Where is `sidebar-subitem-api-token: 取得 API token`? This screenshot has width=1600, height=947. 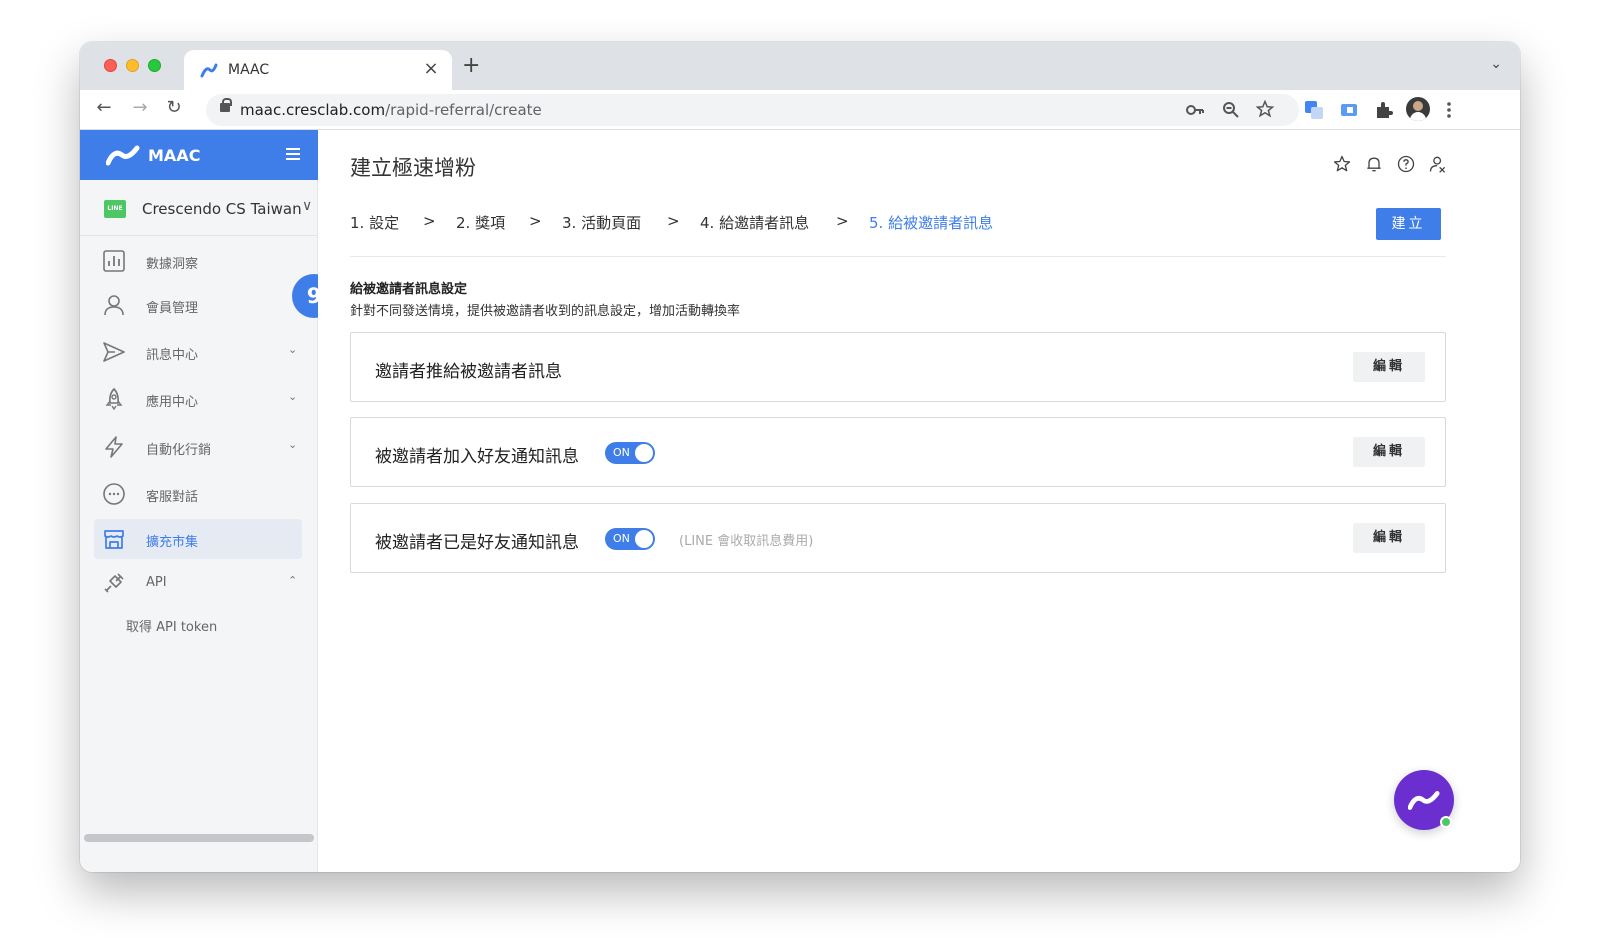 sidebar-subitem-api-token: 取得 API token is located at coordinates (171, 625).